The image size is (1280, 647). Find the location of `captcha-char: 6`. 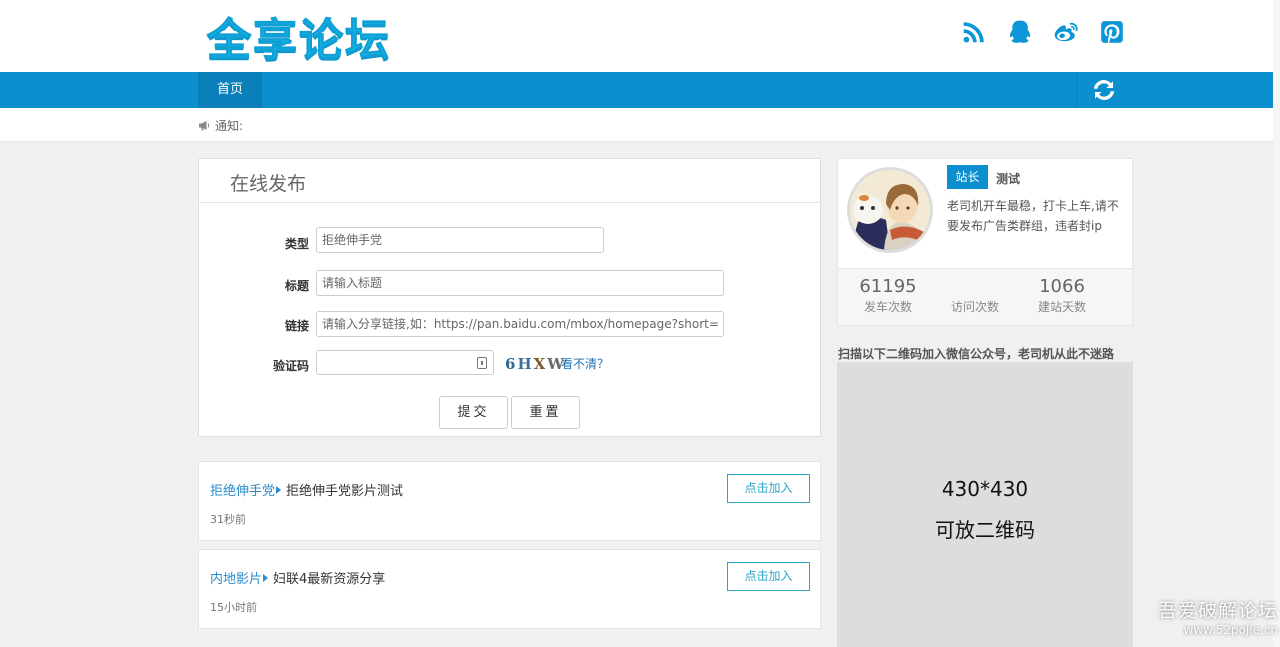

captcha-char: 6 is located at coordinates (511, 364).